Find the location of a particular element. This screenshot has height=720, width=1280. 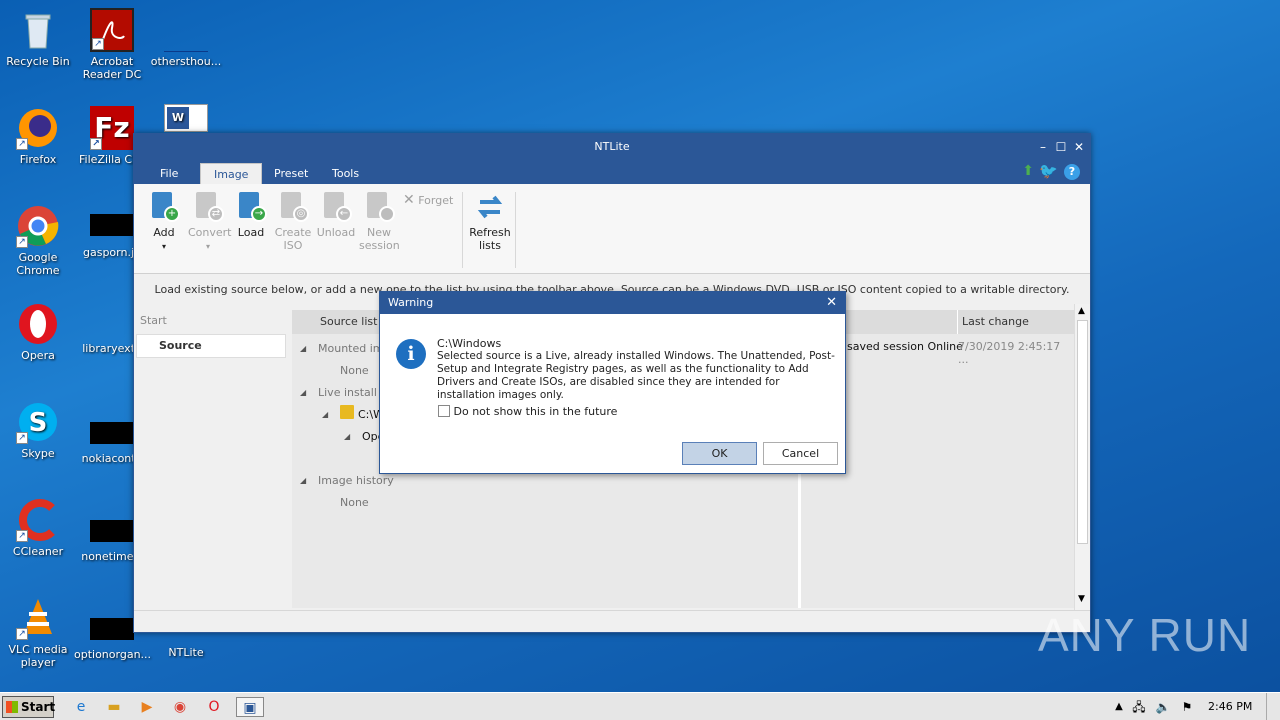

new-session-button: New session is located at coordinates (379, 221).